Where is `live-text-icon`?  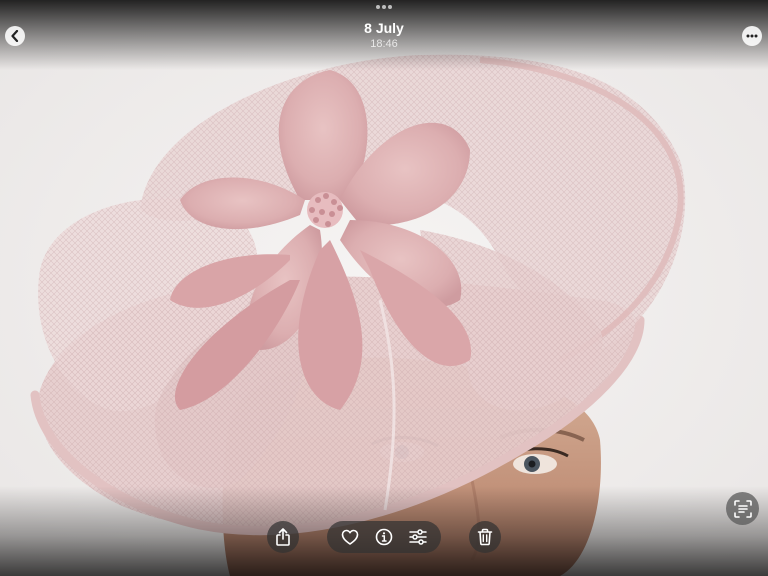 live-text-icon is located at coordinates (742, 508).